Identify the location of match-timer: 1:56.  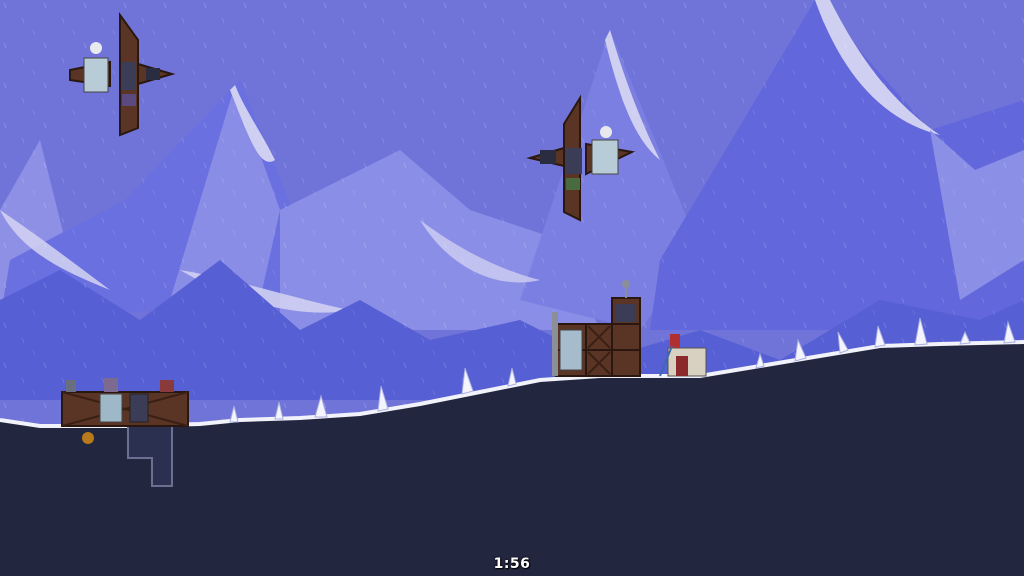
(512, 564).